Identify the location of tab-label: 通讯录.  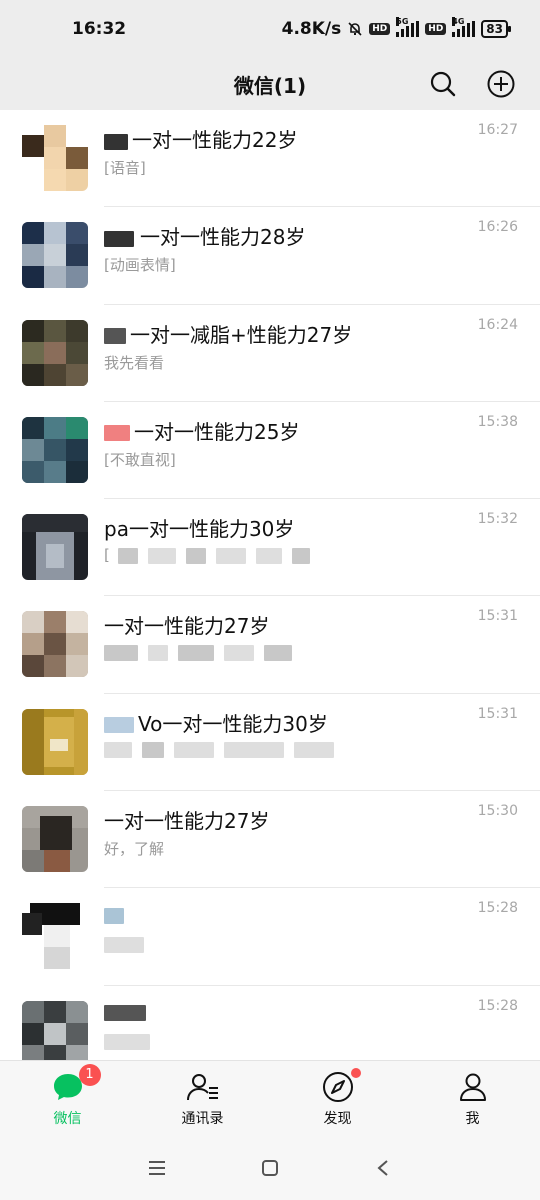
(202, 1118).